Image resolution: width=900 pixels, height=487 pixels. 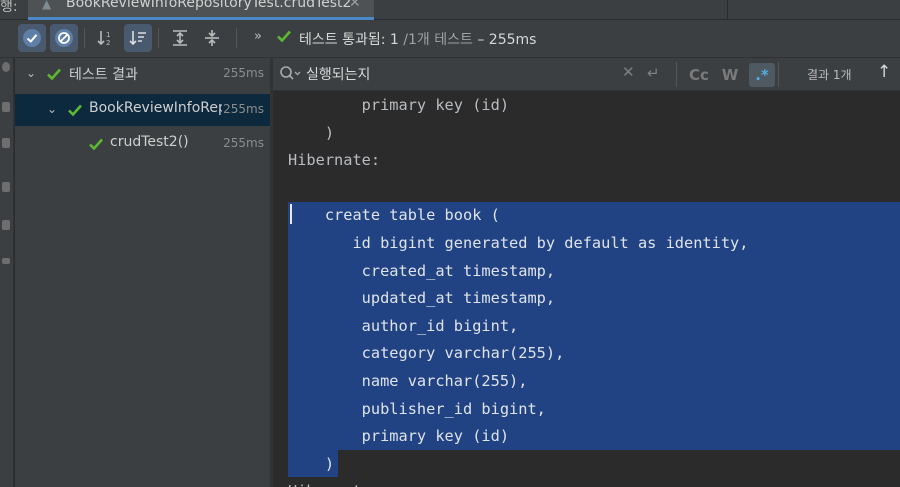 I want to click on status-dash: –, so click(x=480, y=40).